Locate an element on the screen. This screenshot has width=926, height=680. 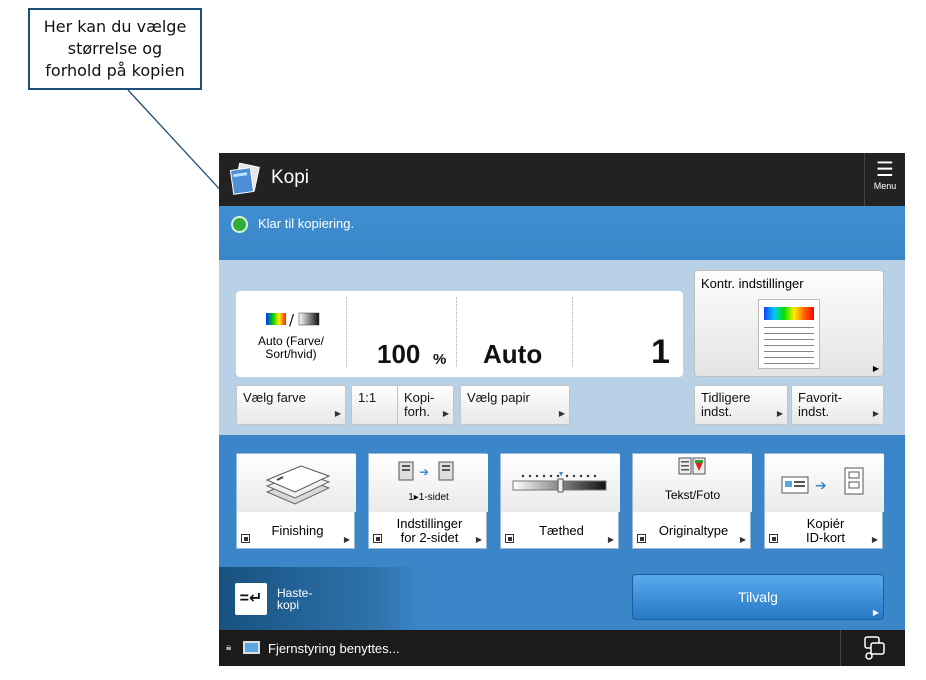
copy-id-card-line-2: ID-kort is located at coordinates (825, 537).